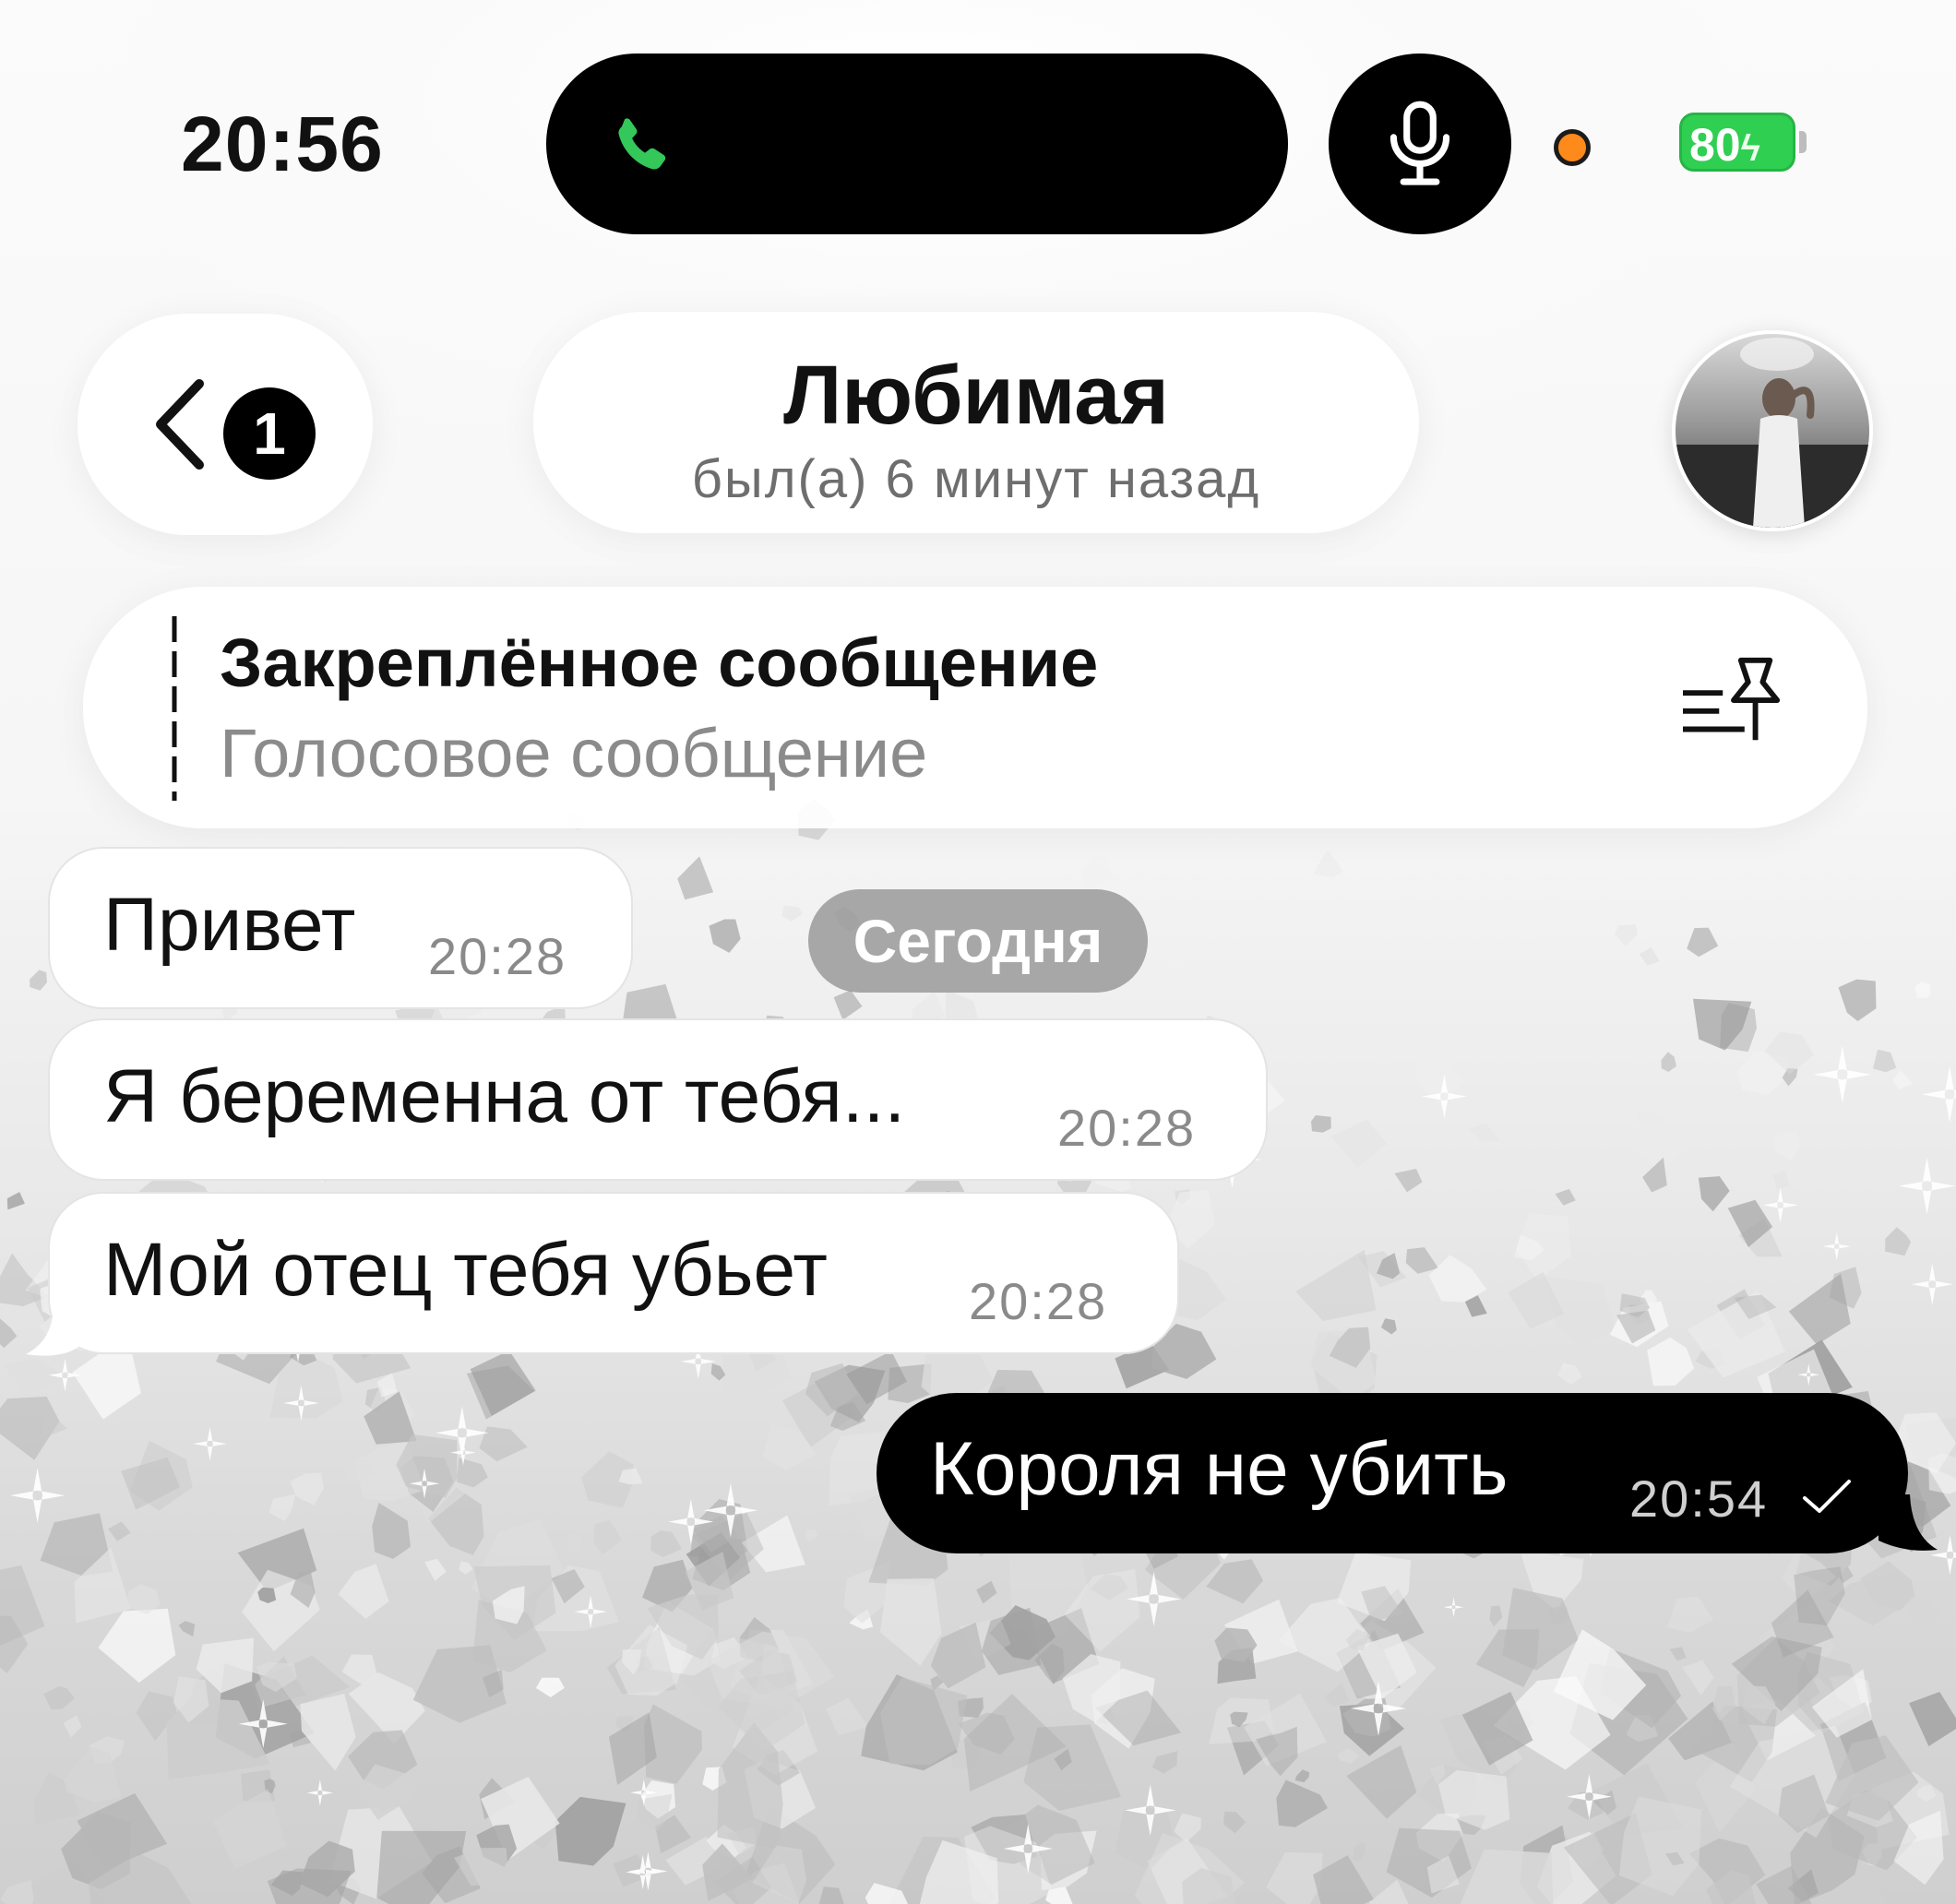 The width and height of the screenshot is (1956, 1904). I want to click on battery-charging-icon: 80ϟ, so click(1737, 142).